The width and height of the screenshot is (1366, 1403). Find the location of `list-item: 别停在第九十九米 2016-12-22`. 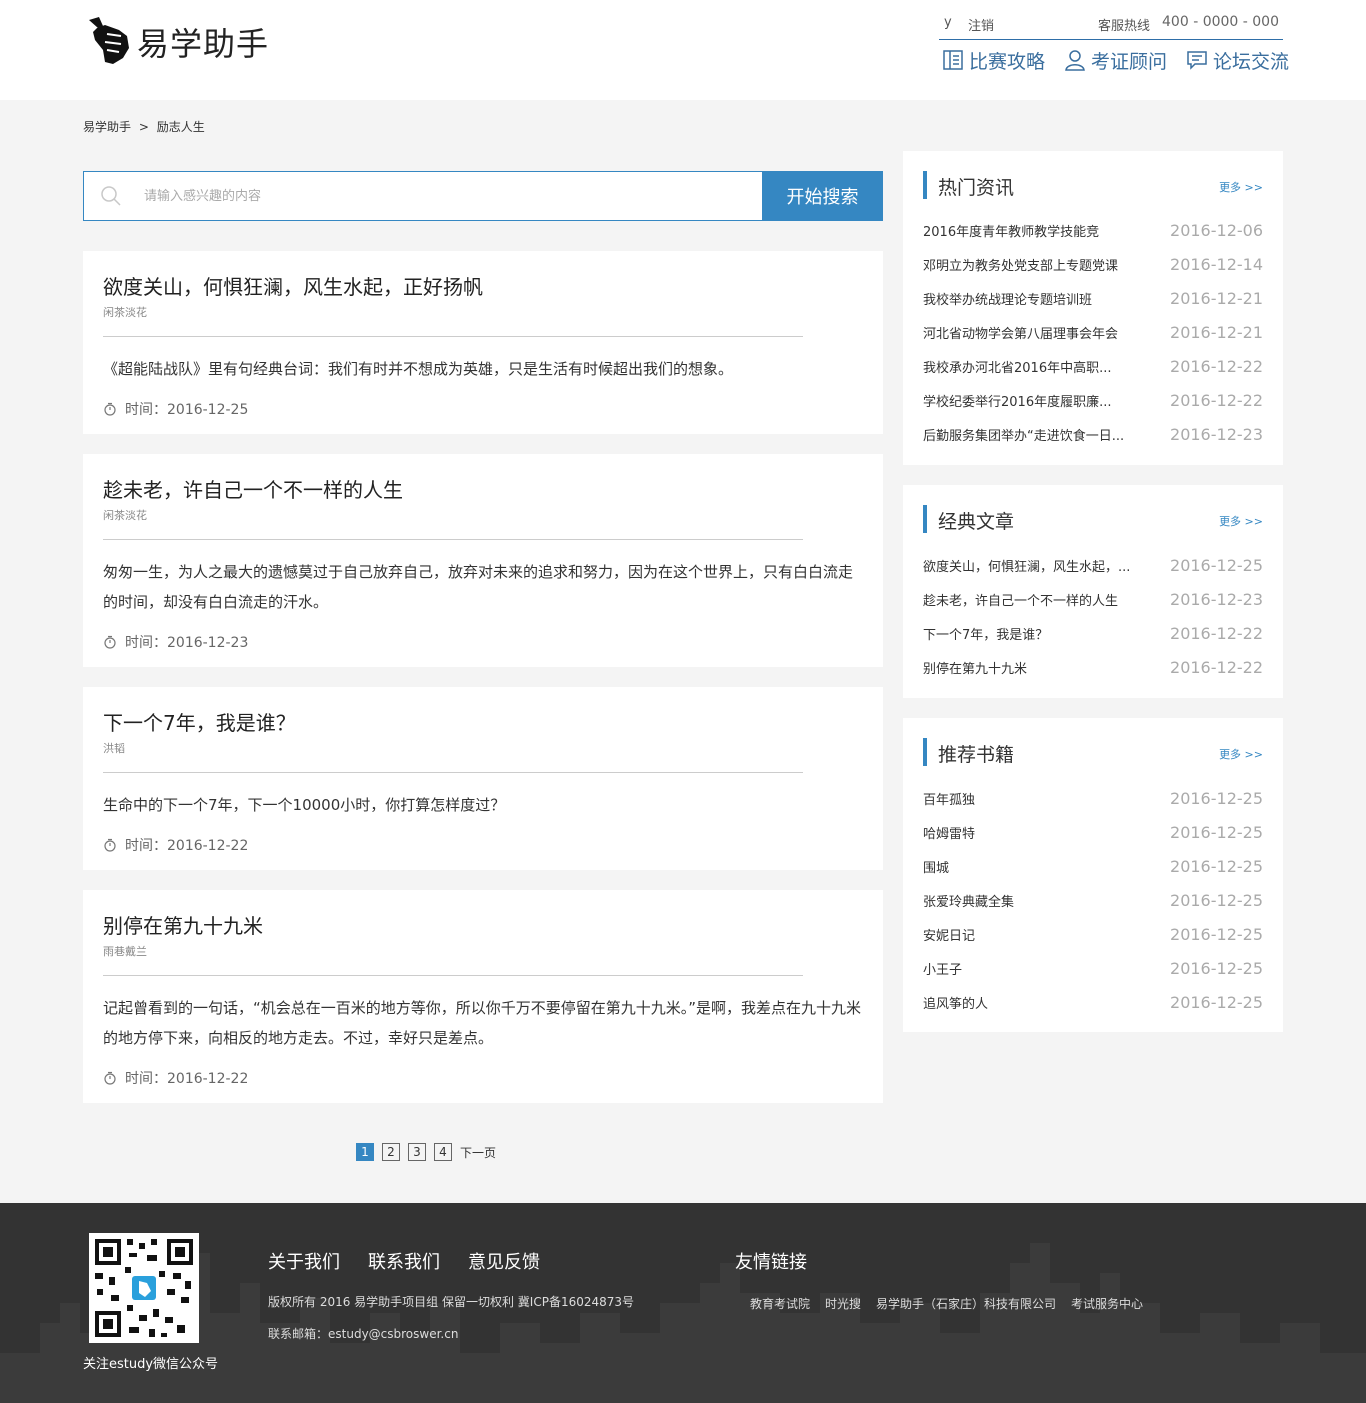

list-item: 别停在第九十九米 2016-12-22 is located at coordinates (1093, 668).